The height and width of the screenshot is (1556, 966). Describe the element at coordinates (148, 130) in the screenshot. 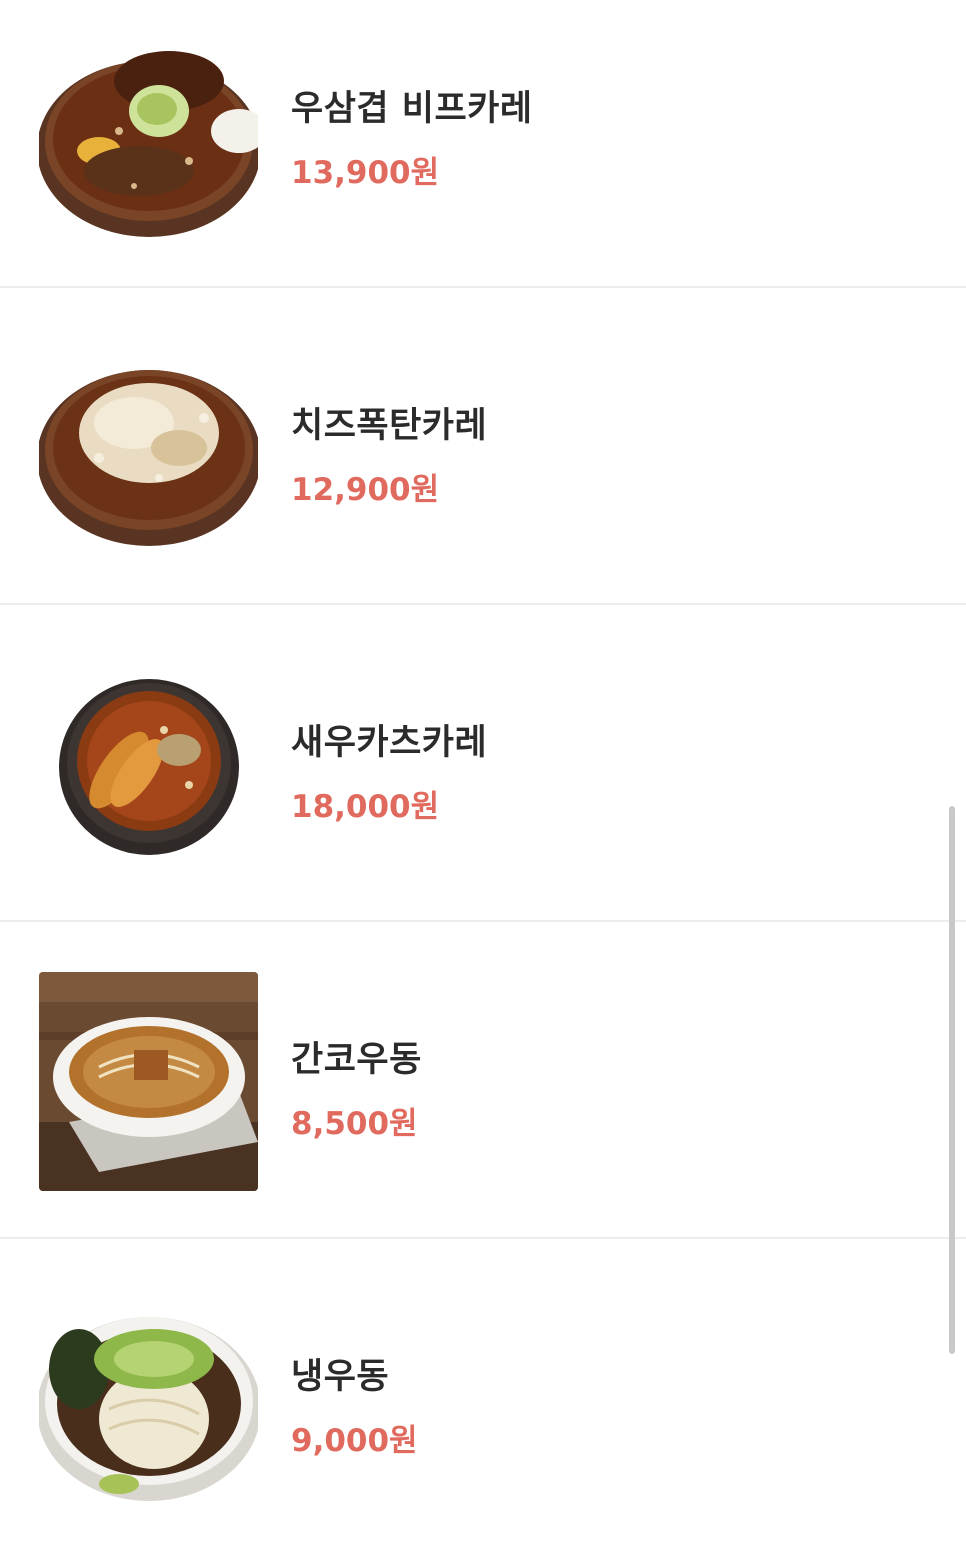

I see `beef-curry-dish-icon` at that location.